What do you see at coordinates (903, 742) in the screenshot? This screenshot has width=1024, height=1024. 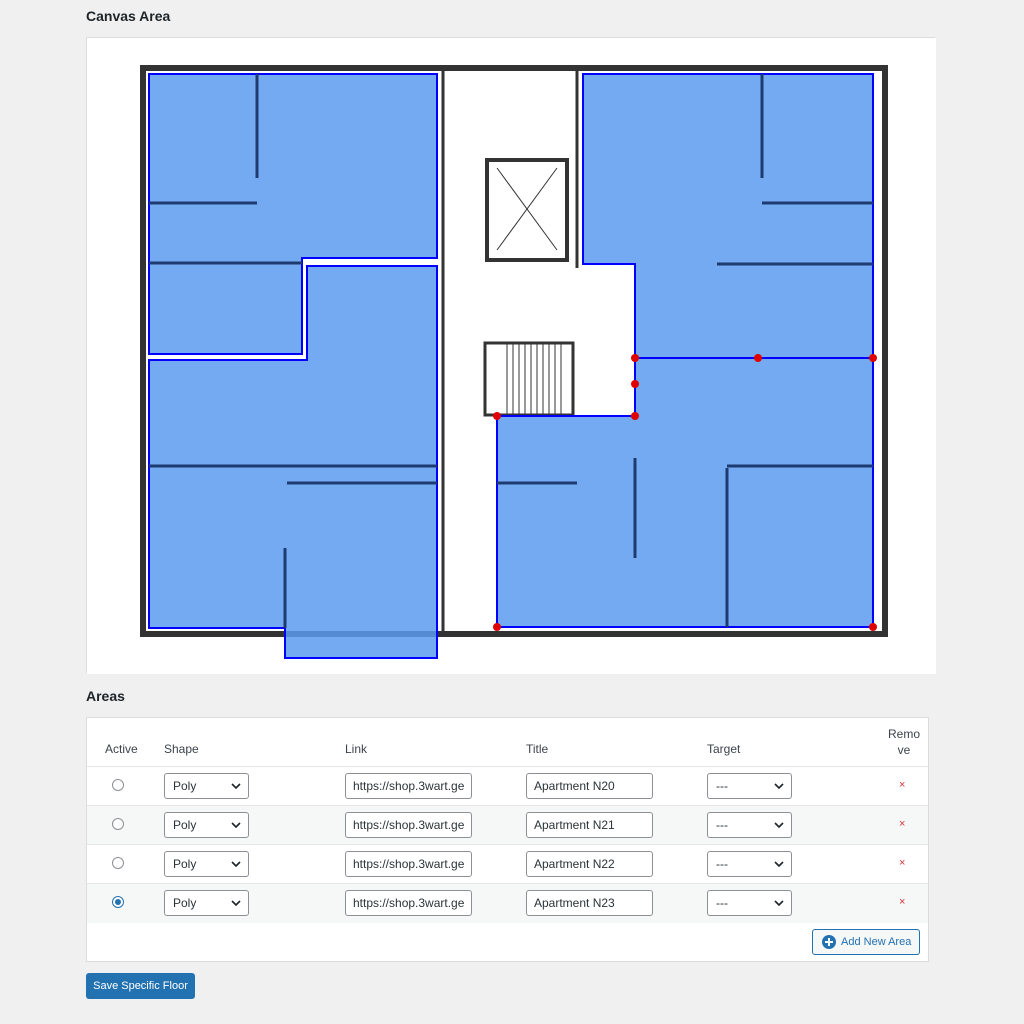 I see `header-remove: Remo ve` at bounding box center [903, 742].